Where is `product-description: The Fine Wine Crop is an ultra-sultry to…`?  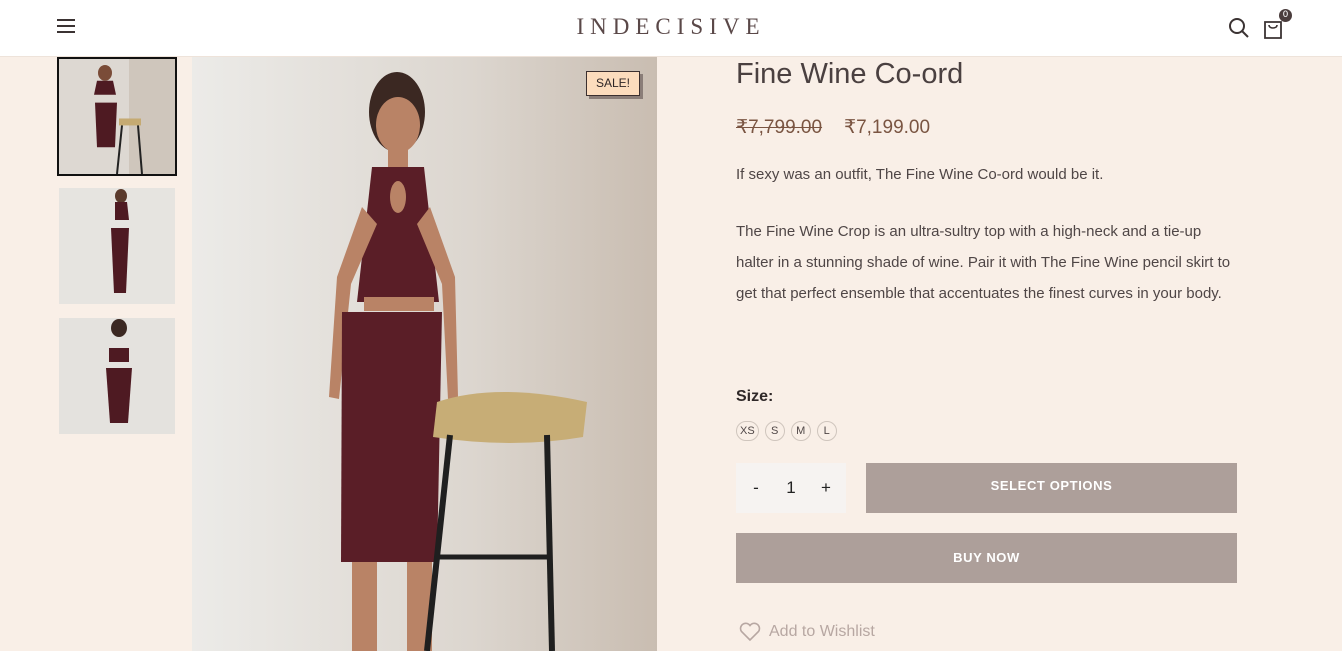 product-description: The Fine Wine Crop is an ultra-sultry to… is located at coordinates (983, 262).